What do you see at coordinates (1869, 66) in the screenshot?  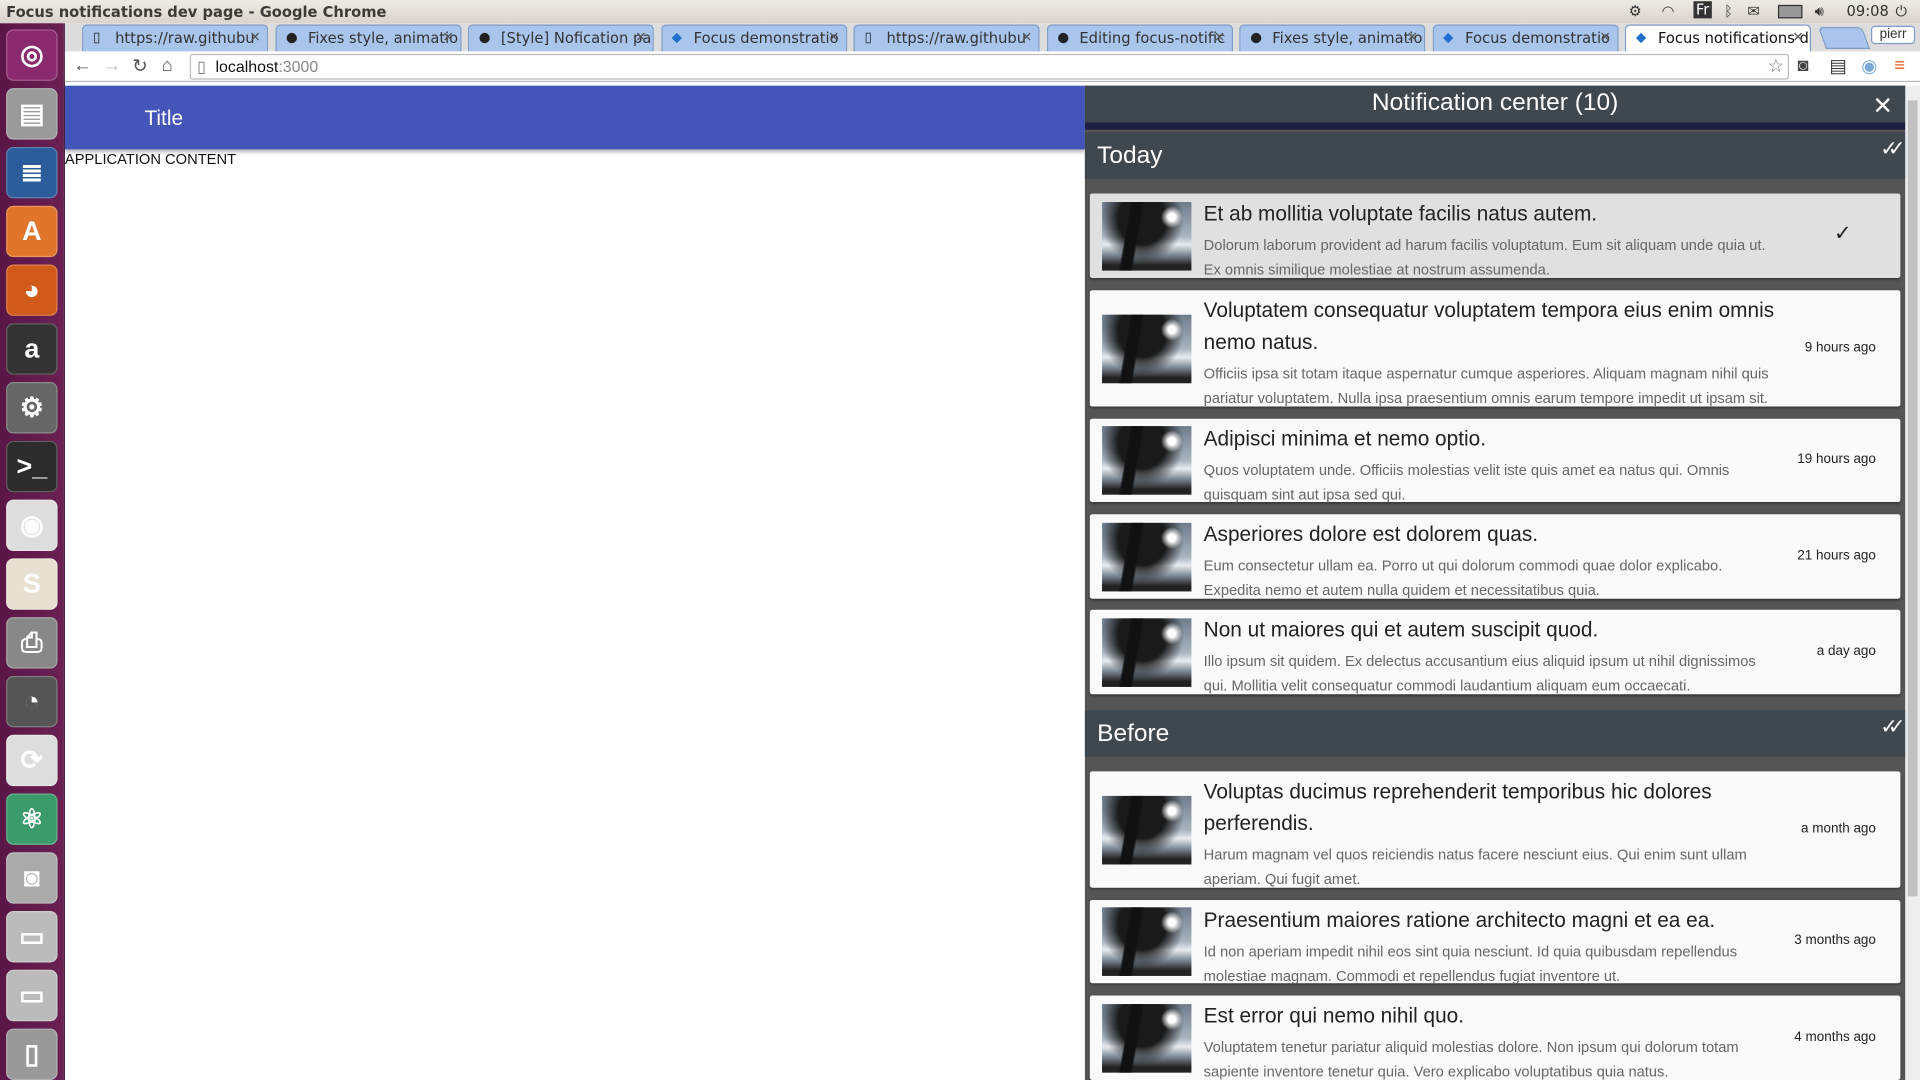 I see `camera-icon: ◉` at bounding box center [1869, 66].